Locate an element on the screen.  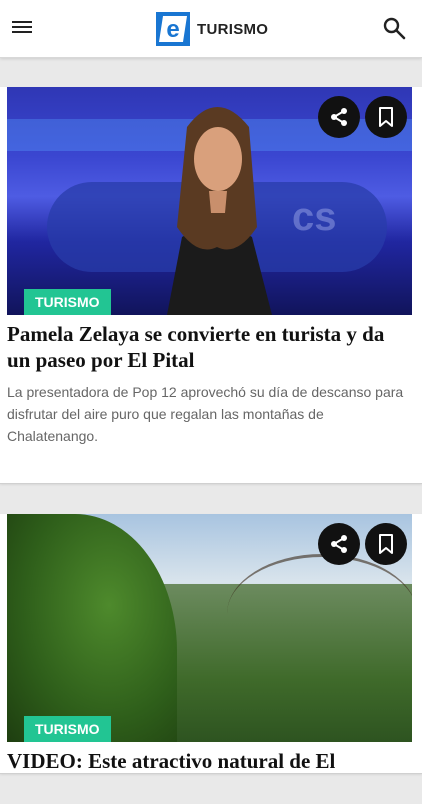
logo-e-icon: e is located at coordinates (173, 29).